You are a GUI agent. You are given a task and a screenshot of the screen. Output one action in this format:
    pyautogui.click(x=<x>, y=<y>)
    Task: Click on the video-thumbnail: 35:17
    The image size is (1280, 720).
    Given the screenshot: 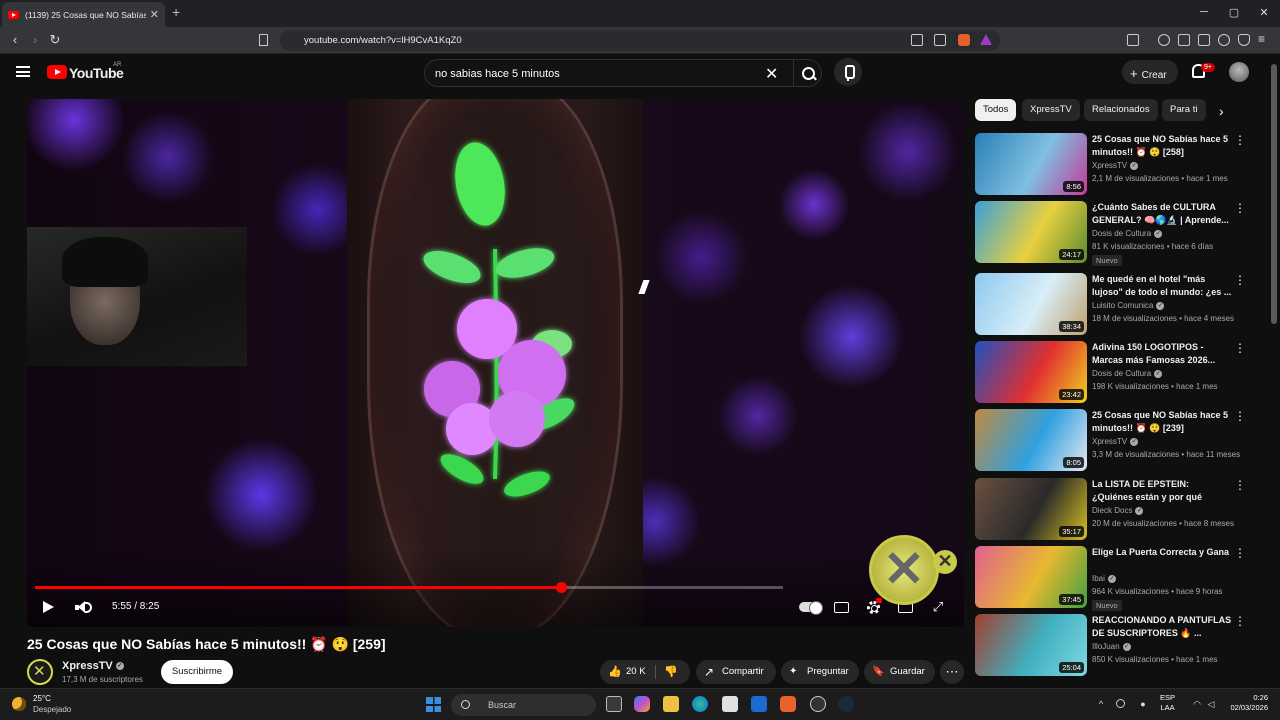 What is the action you would take?
    pyautogui.click(x=1031, y=509)
    